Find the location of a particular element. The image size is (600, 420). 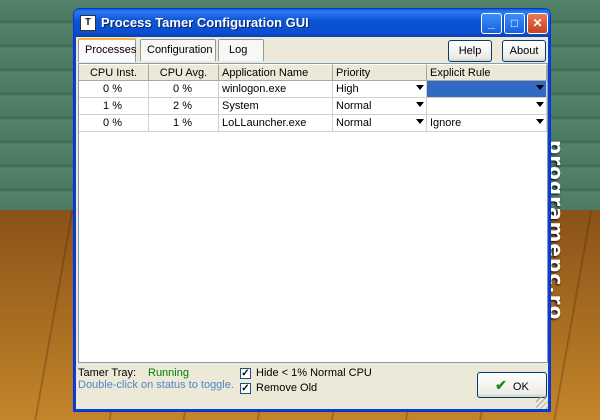

hide-low-cpu-checkbox: ✓ is located at coordinates (245, 373).